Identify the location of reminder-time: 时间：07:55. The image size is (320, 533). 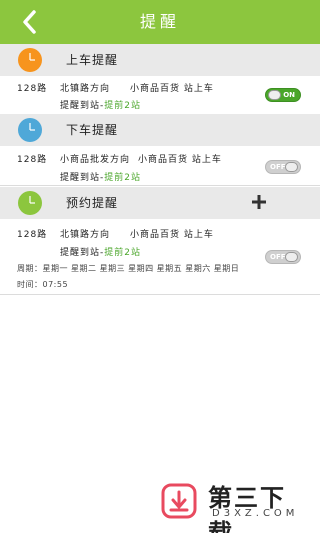
(43, 284).